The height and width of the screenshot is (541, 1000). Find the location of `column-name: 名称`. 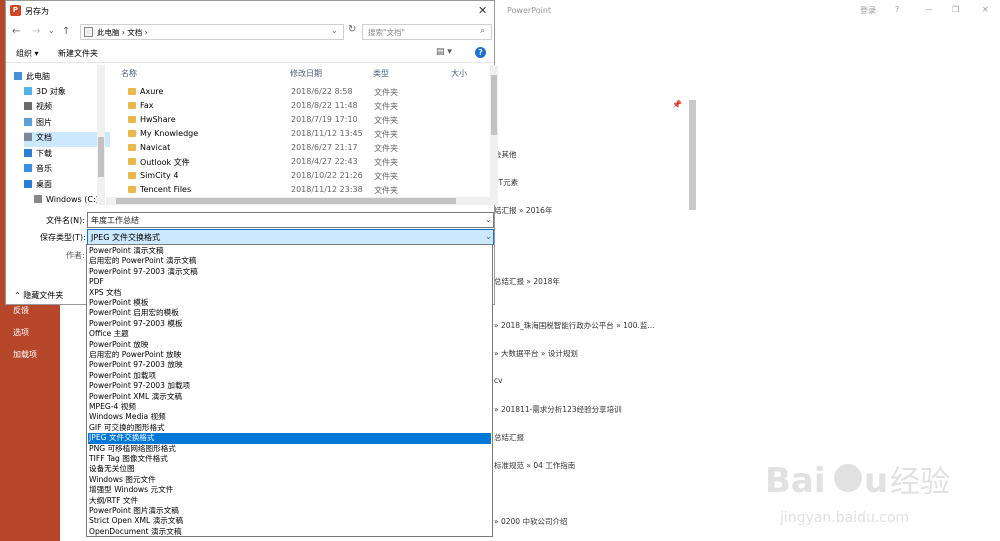

column-name: 名称 is located at coordinates (129, 73).